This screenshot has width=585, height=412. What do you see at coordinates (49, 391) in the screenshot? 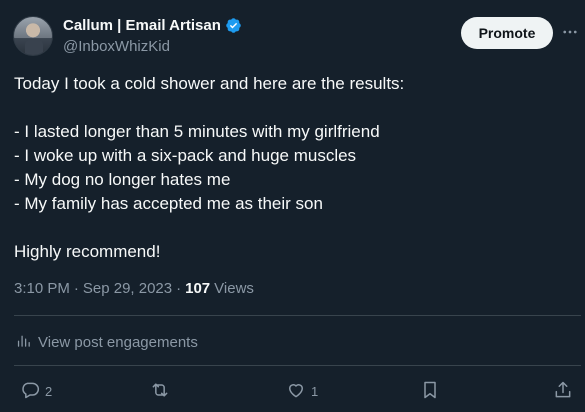
I see `reply-count: 2` at bounding box center [49, 391].